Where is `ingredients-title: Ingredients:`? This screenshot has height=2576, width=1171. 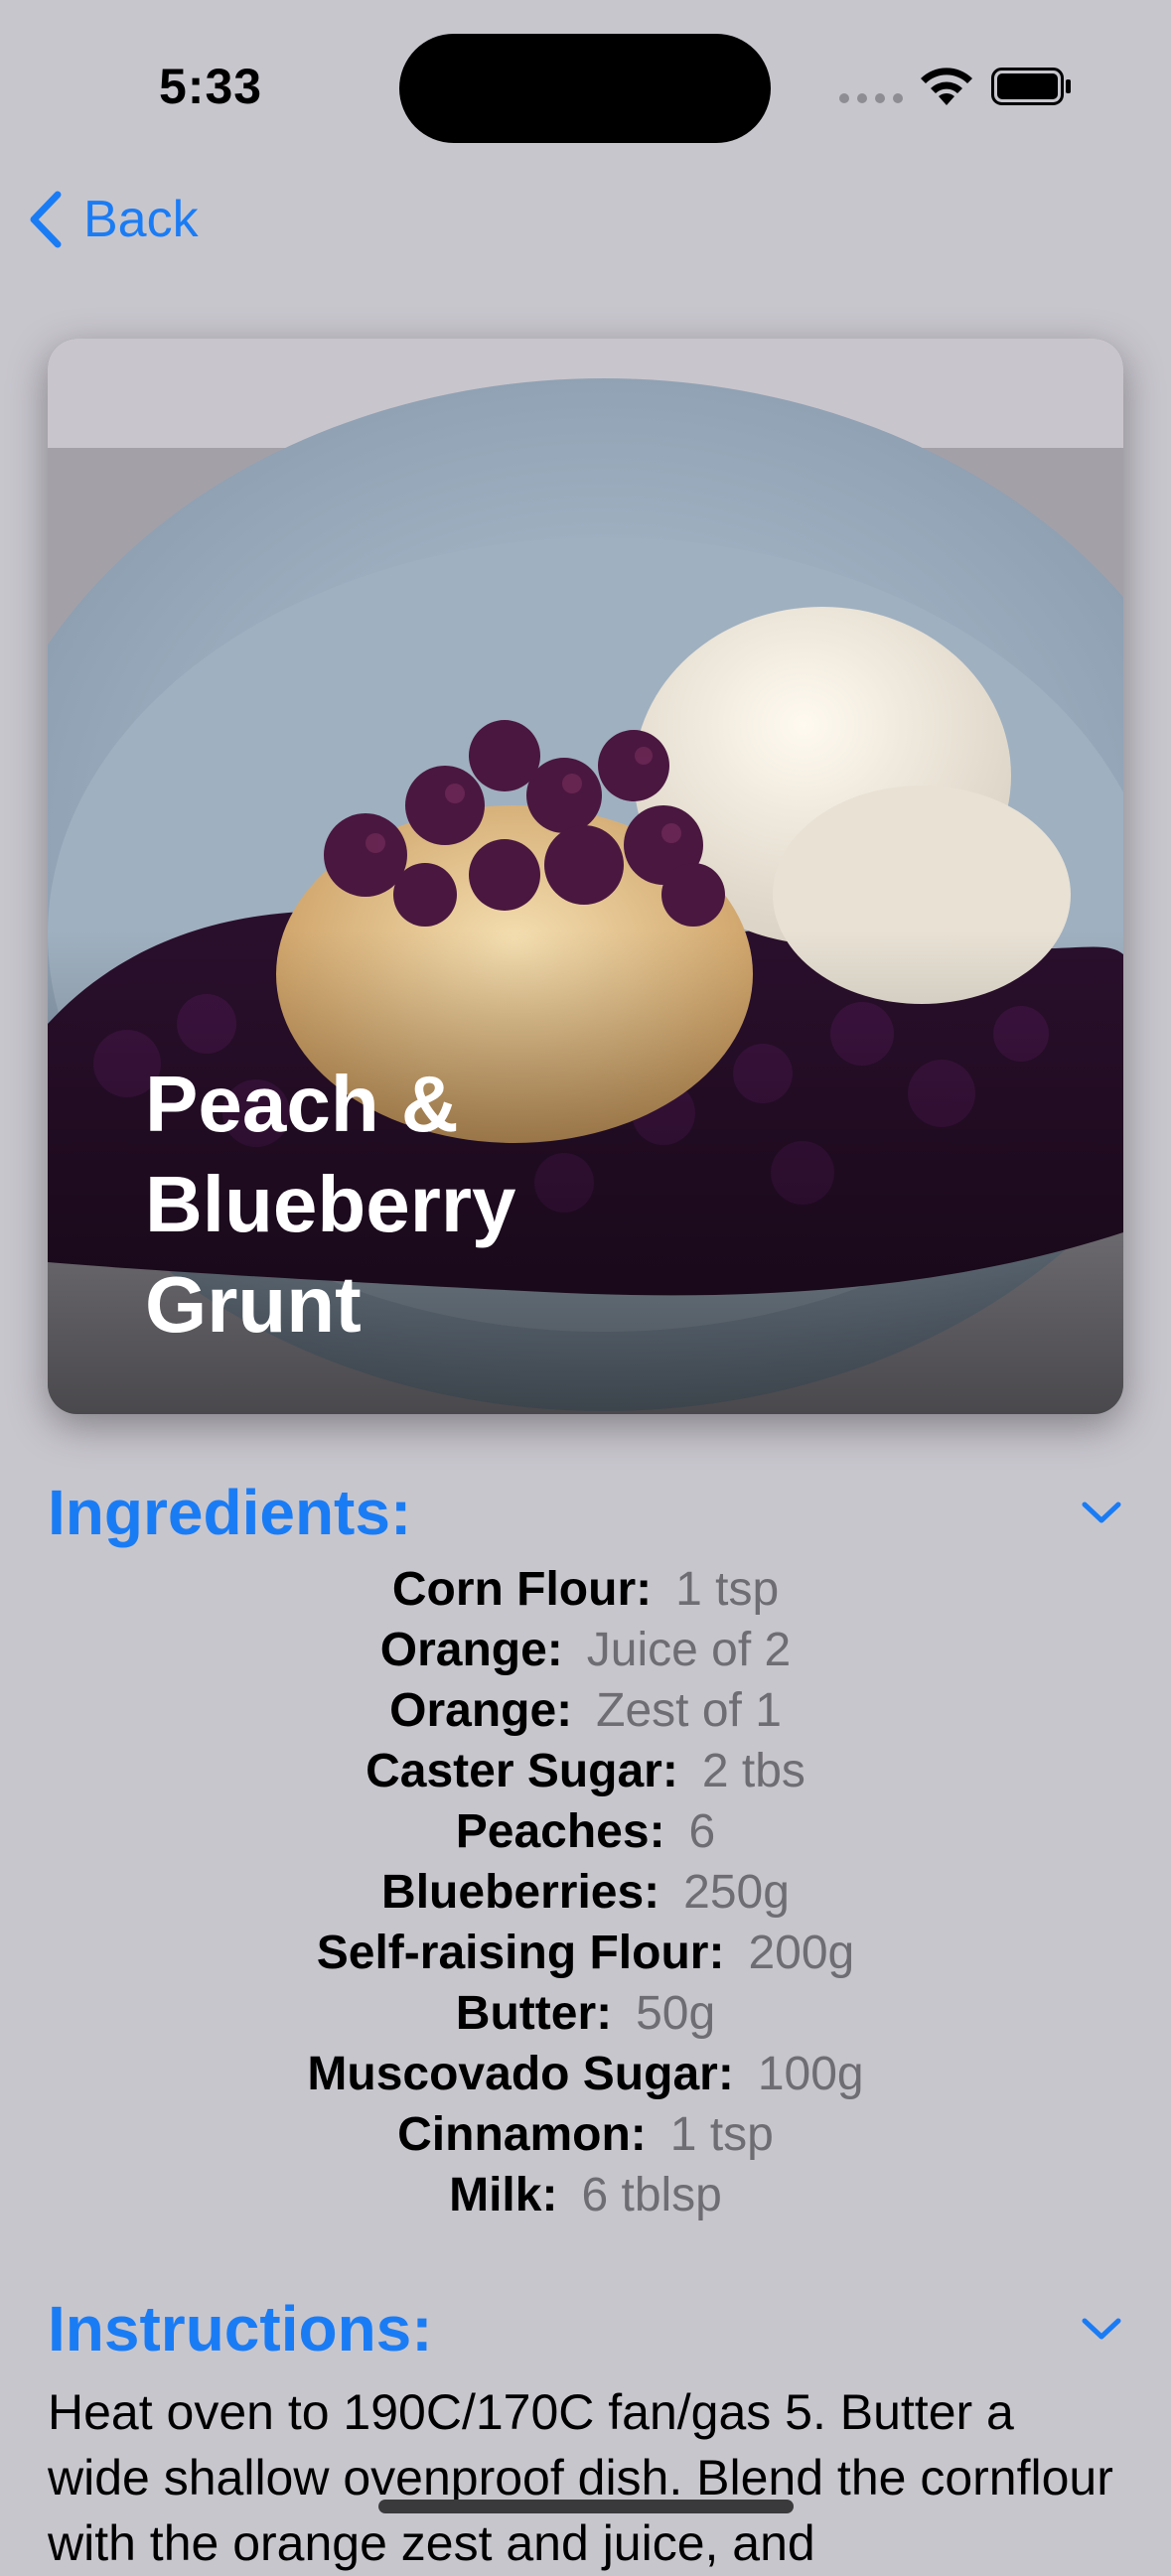
ingredients-title: Ingredients: is located at coordinates (230, 1513).